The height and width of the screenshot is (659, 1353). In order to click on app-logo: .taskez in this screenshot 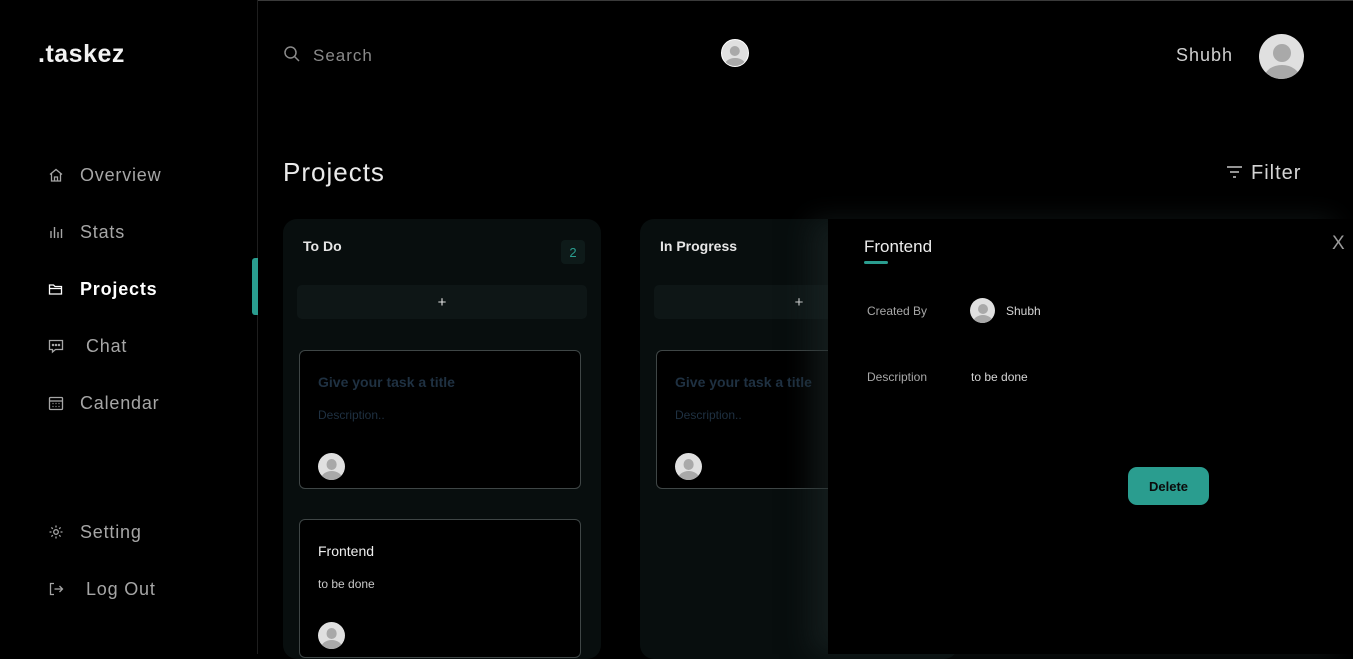, I will do `click(81, 54)`.